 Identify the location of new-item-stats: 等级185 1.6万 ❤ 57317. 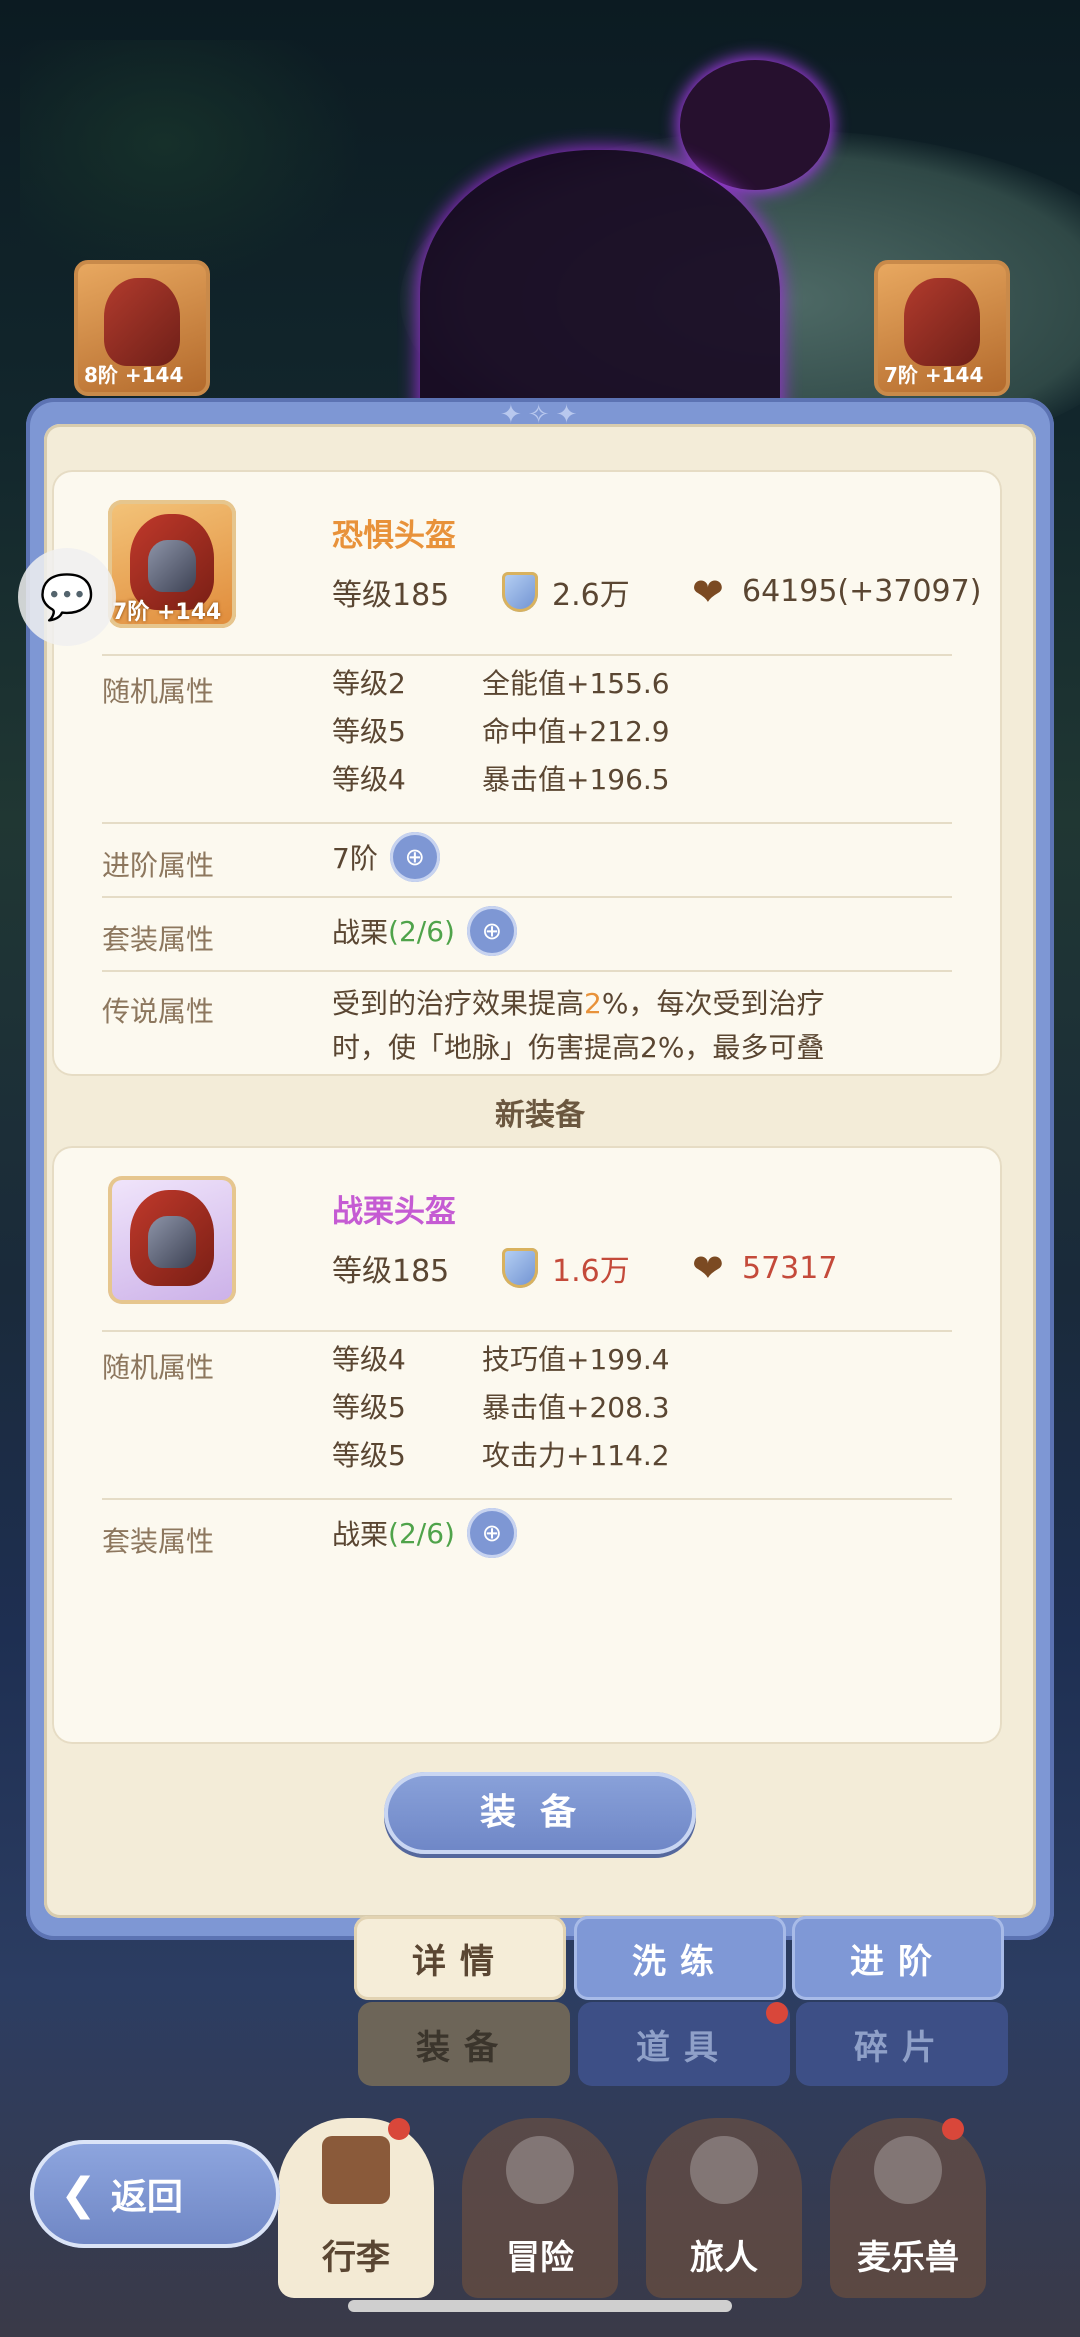
(584, 1268).